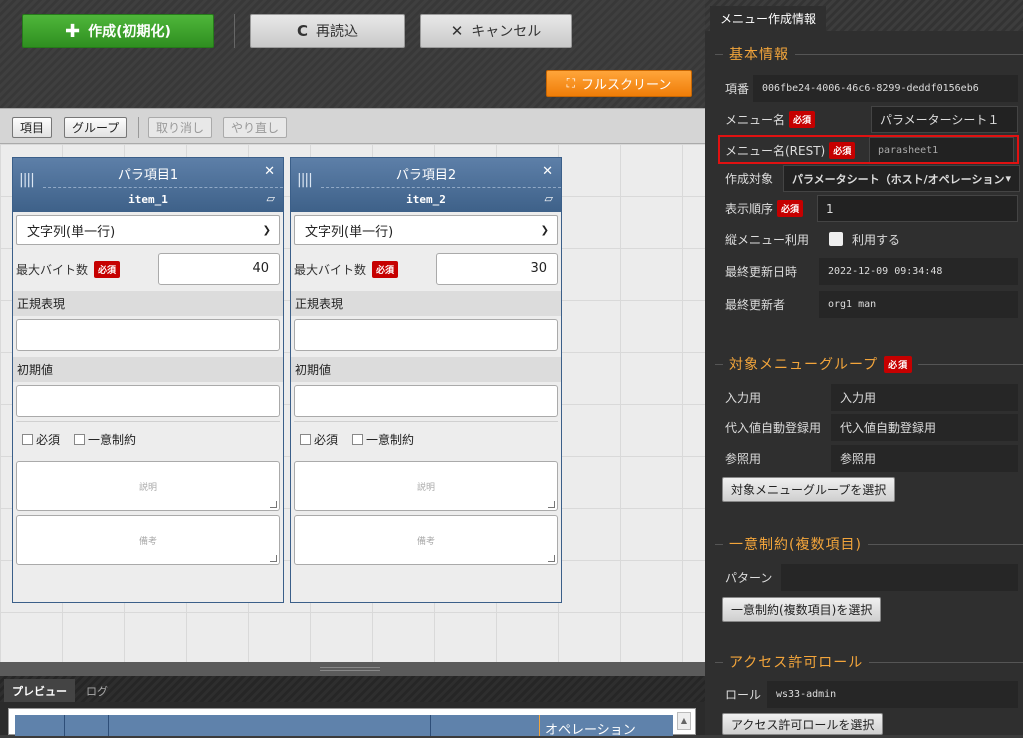 The image size is (1023, 738). I want to click on pattern-label: パターン, so click(749, 577).